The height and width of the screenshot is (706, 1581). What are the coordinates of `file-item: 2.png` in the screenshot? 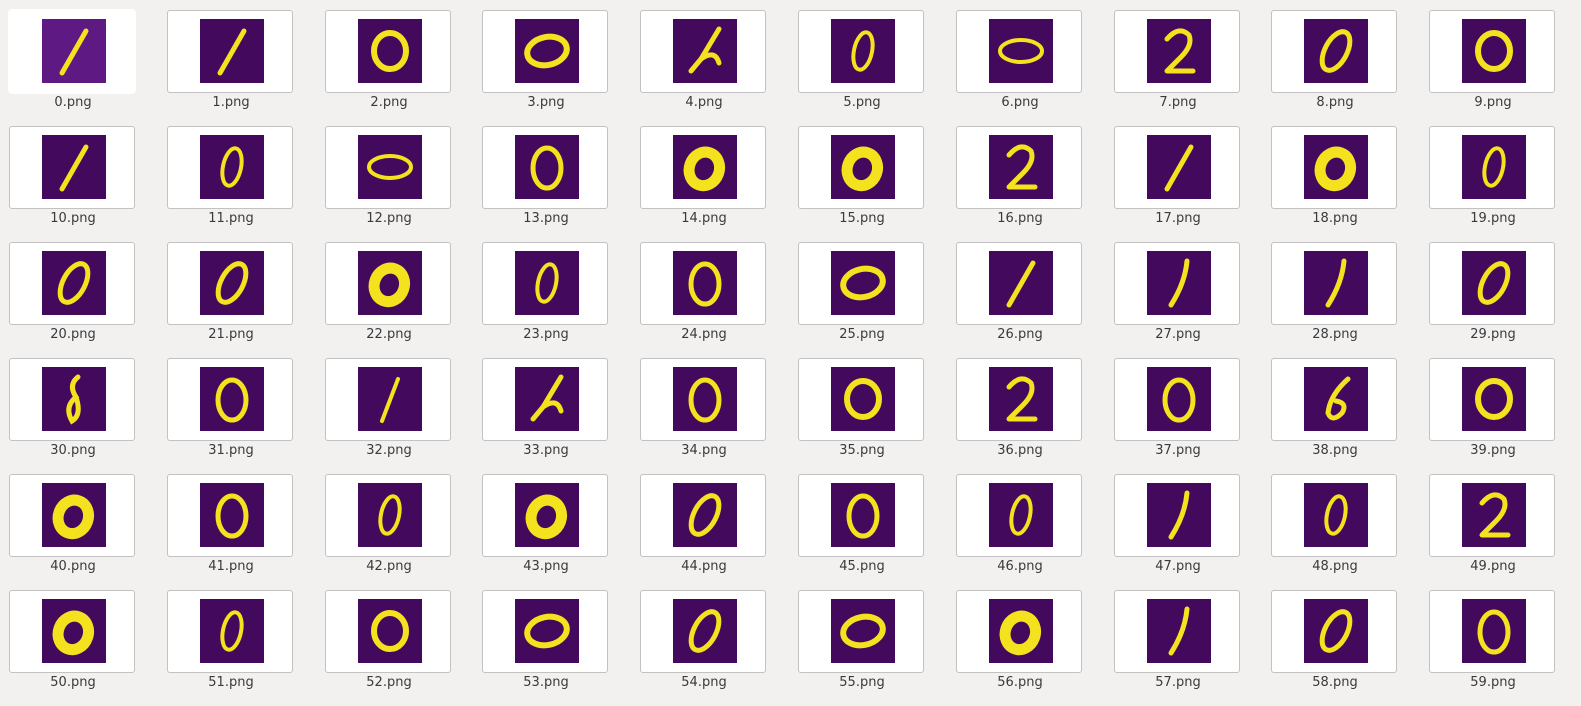 It's located at (389, 64).